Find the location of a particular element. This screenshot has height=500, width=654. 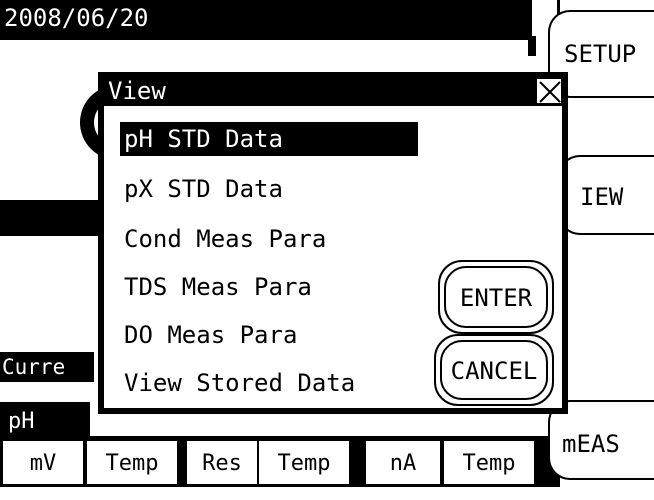

ph-tab: pH is located at coordinates (45, 419).